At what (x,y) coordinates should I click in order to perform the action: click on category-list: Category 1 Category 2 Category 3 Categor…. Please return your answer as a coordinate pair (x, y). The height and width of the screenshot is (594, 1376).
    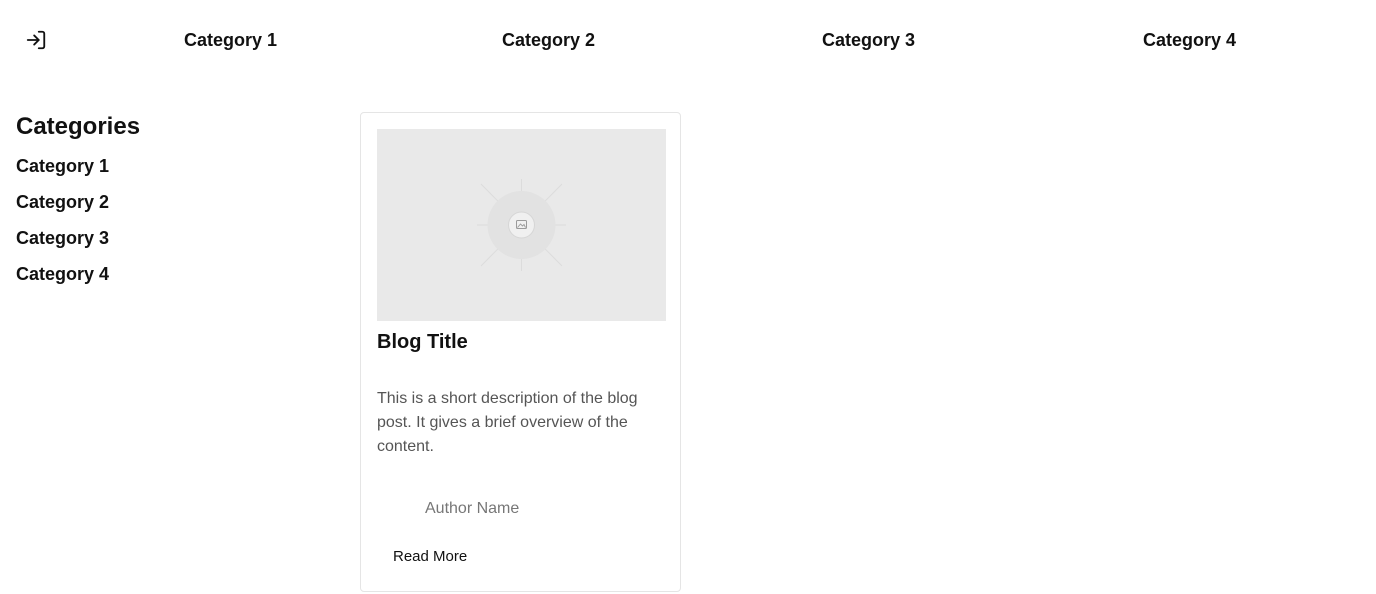
    Looking at the image, I should click on (166, 226).